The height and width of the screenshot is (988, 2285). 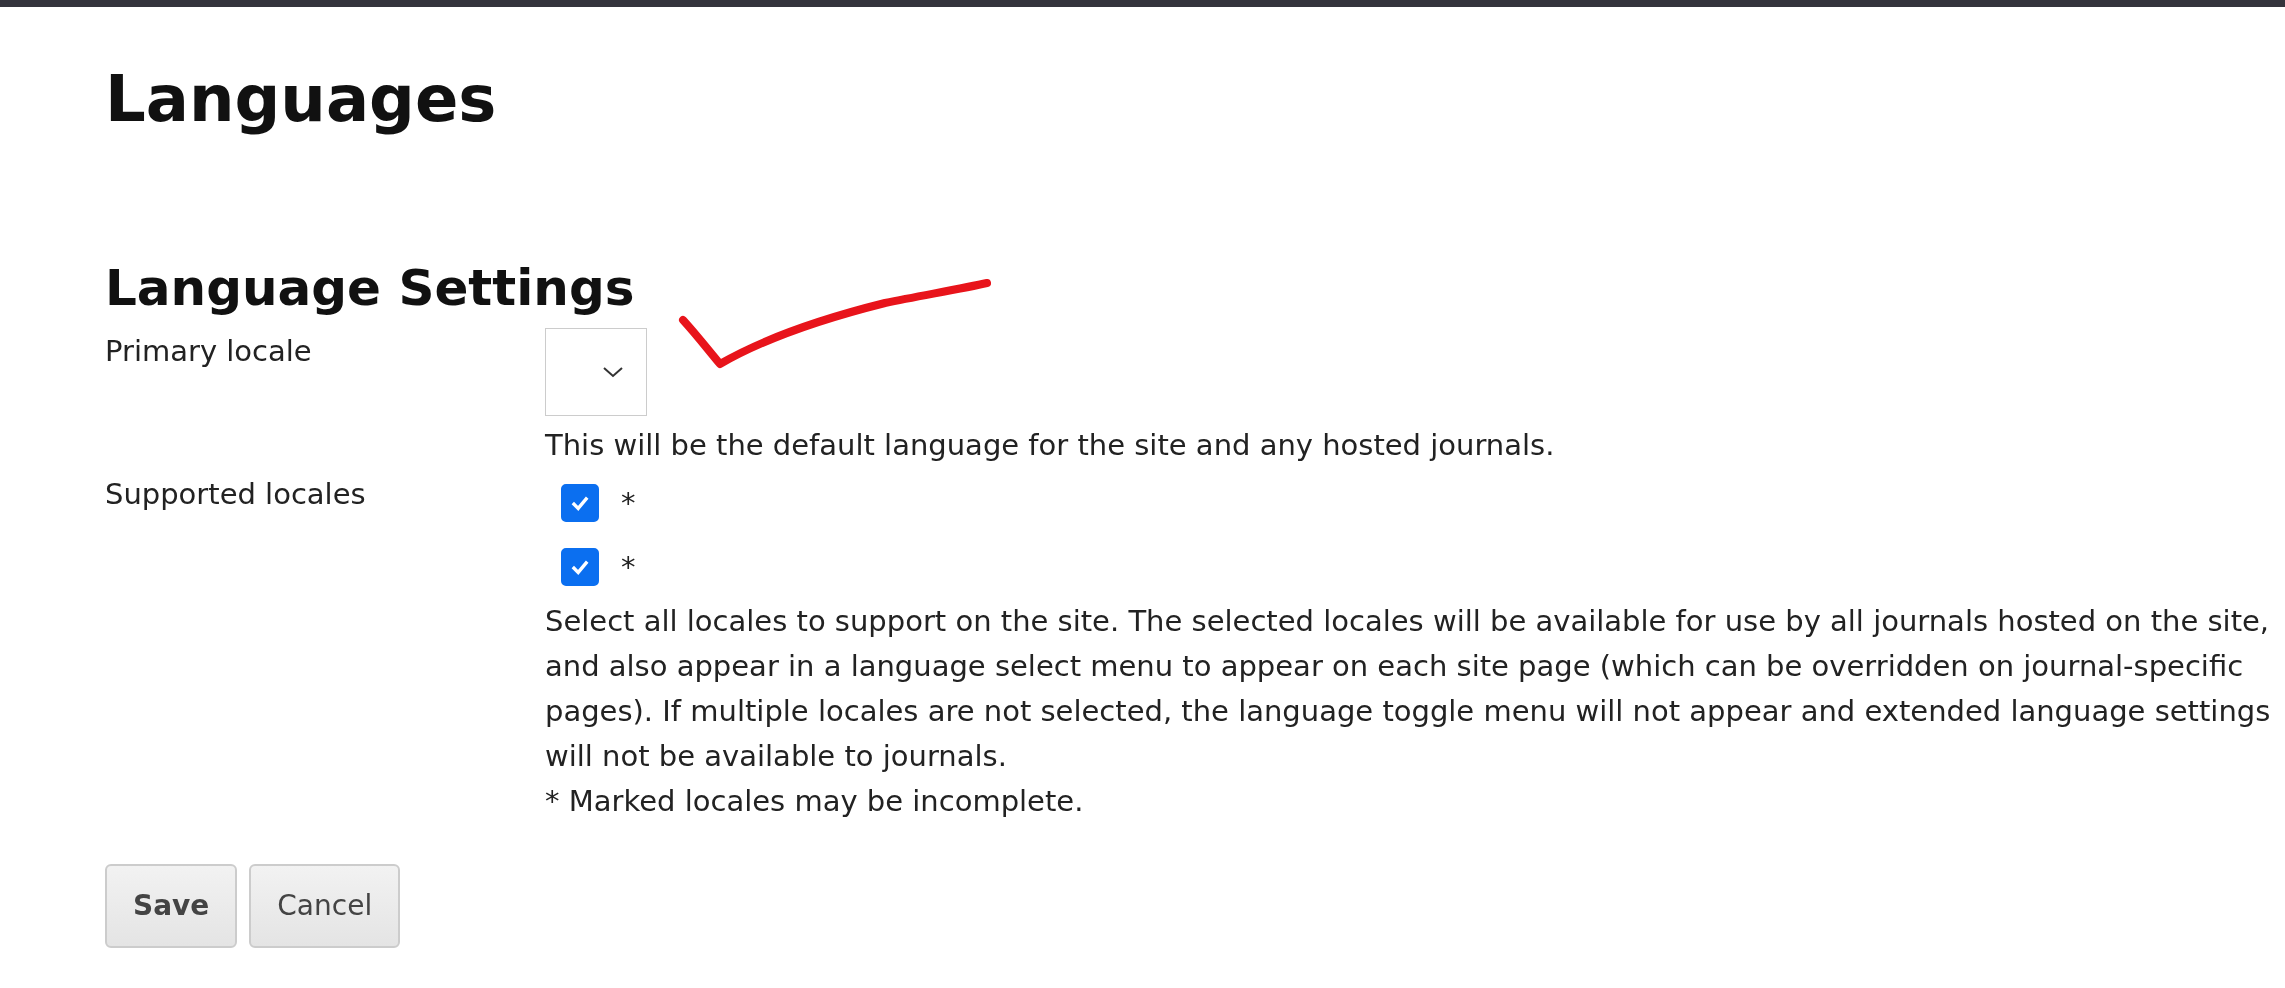 I want to click on save-button: Save, so click(x=171, y=906).